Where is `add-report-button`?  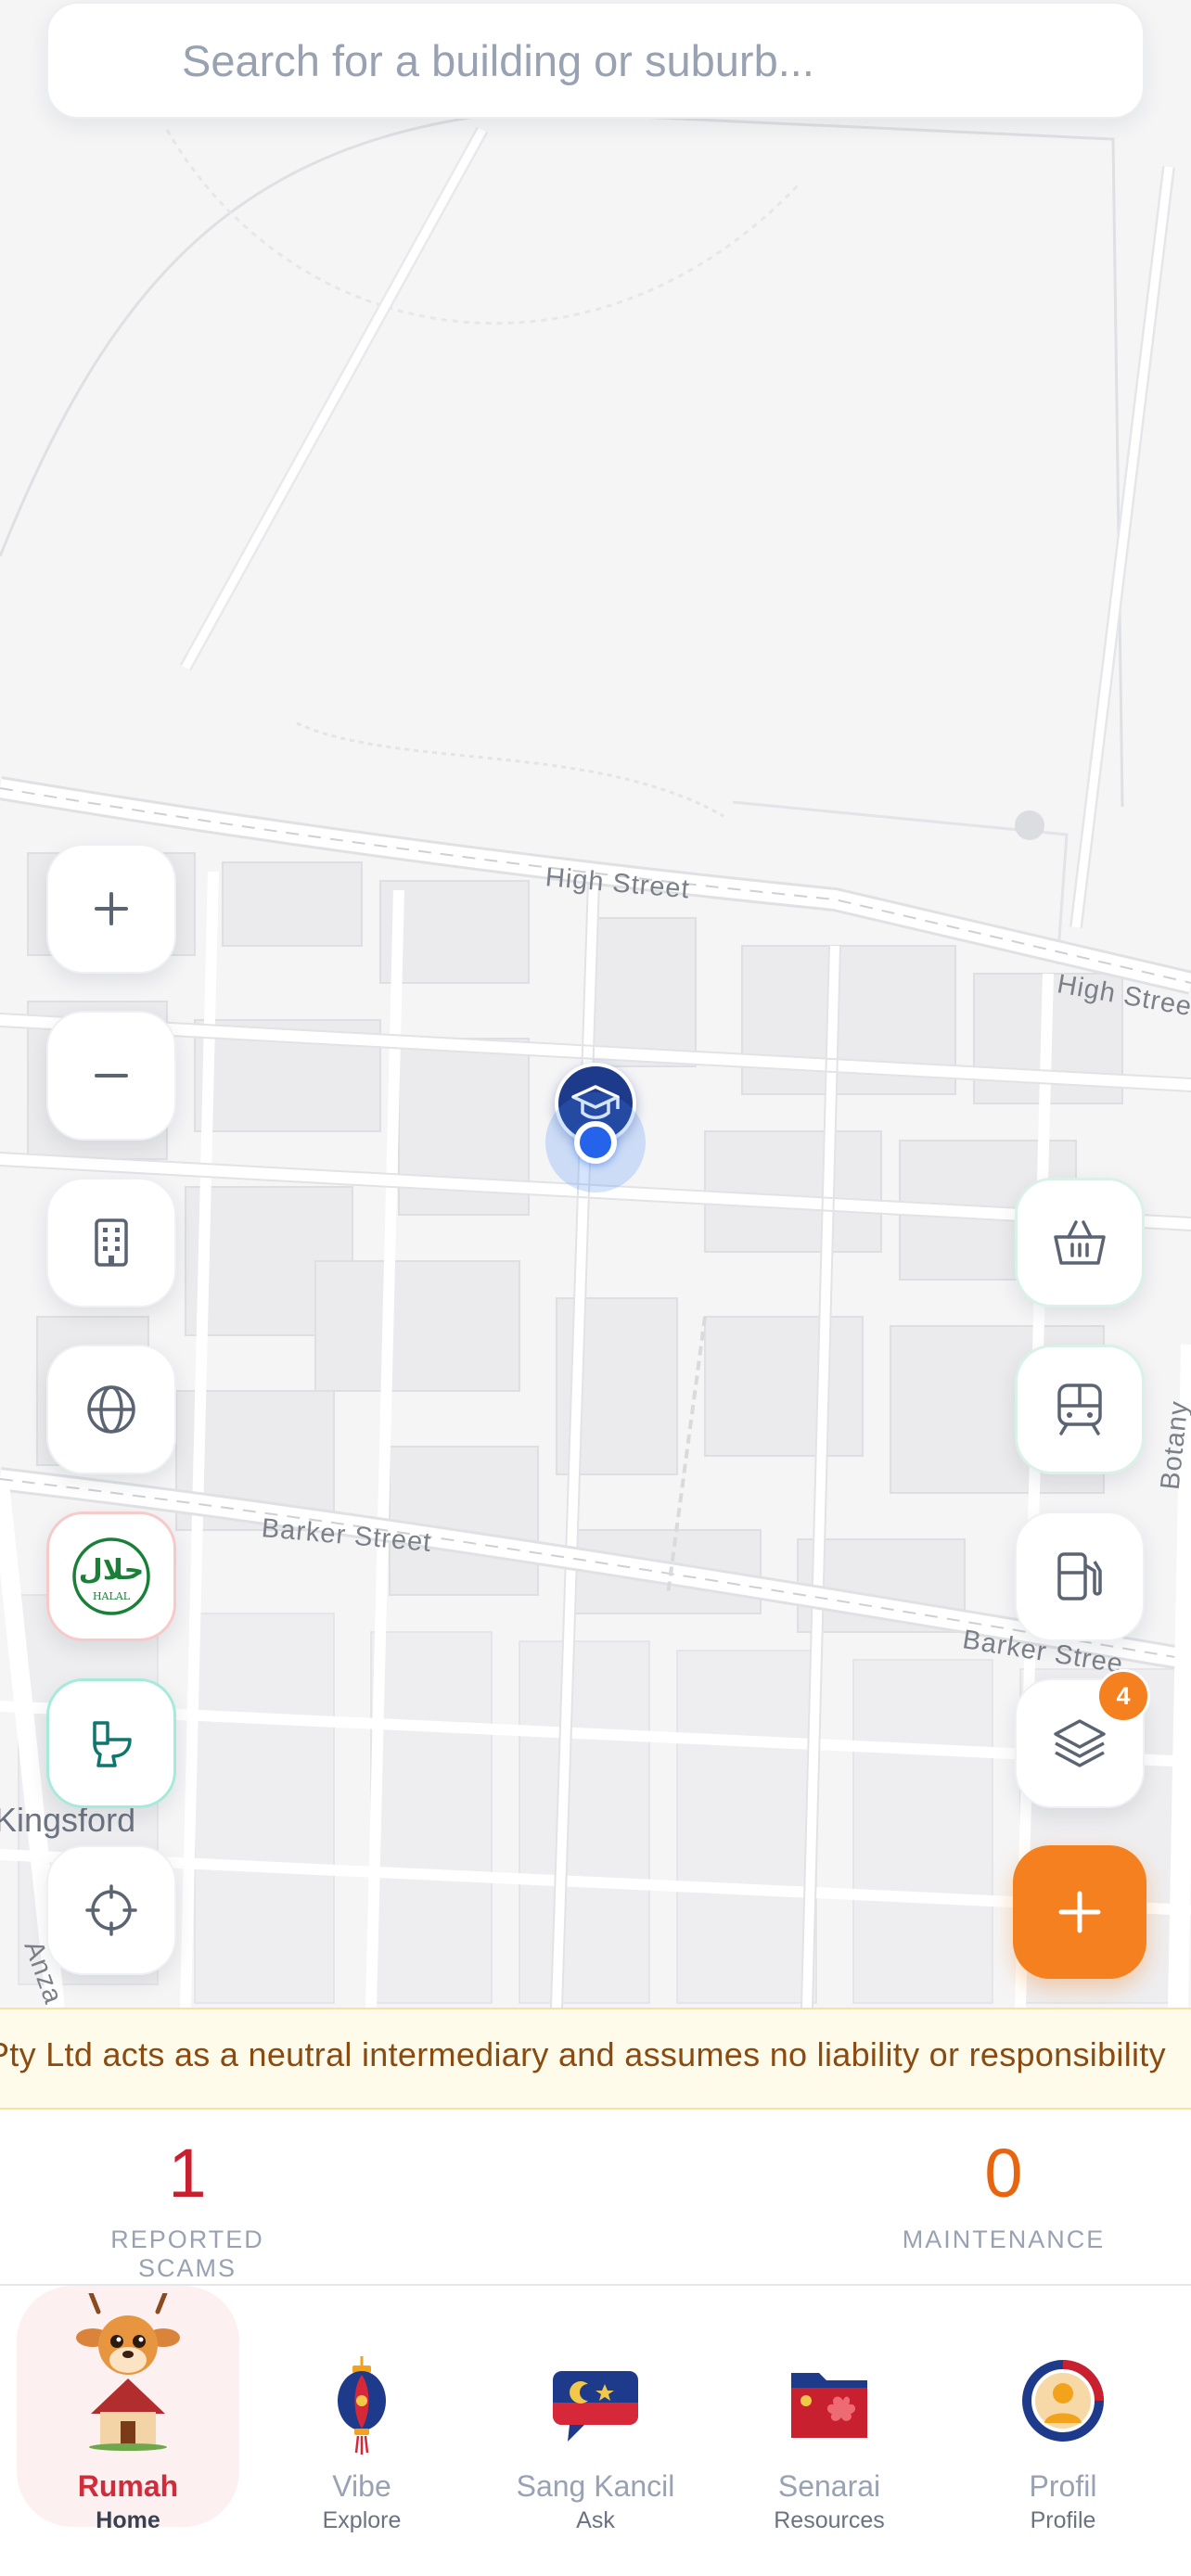 add-report-button is located at coordinates (1079, 1912).